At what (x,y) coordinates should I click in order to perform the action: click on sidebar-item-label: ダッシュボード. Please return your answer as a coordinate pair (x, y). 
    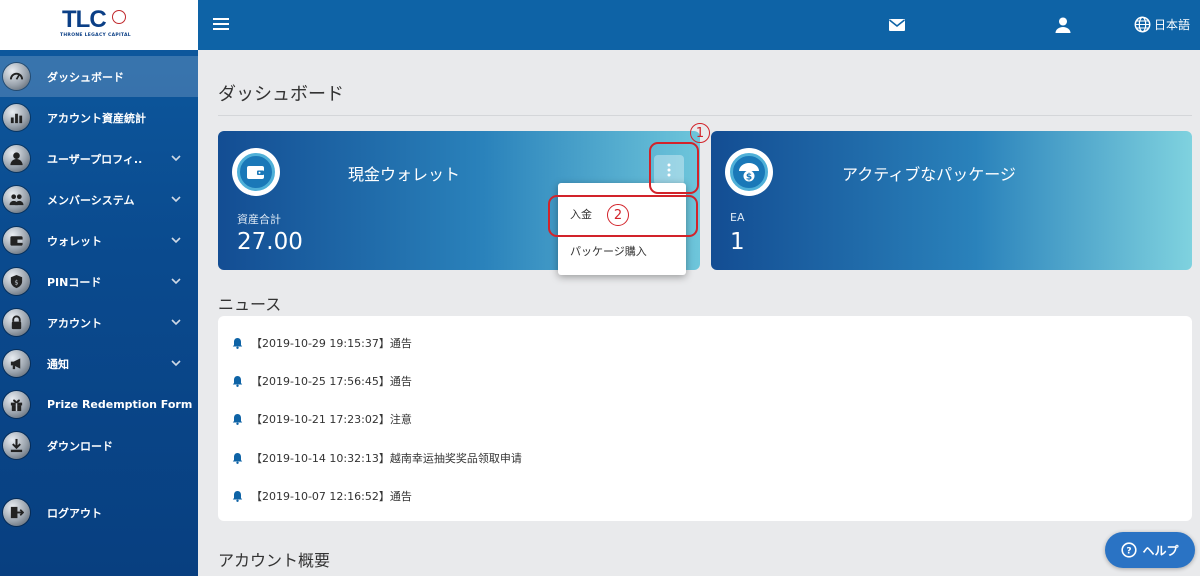
    Looking at the image, I should click on (85, 77).